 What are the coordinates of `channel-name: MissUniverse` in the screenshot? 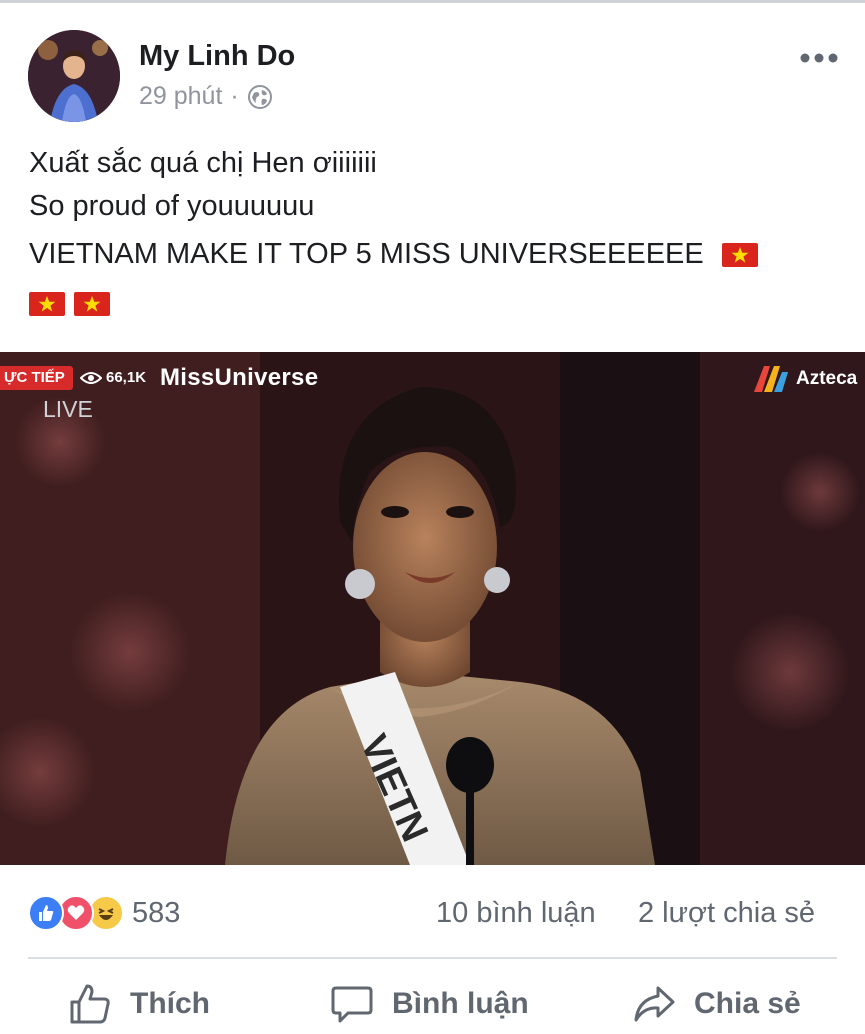 It's located at (239, 377).